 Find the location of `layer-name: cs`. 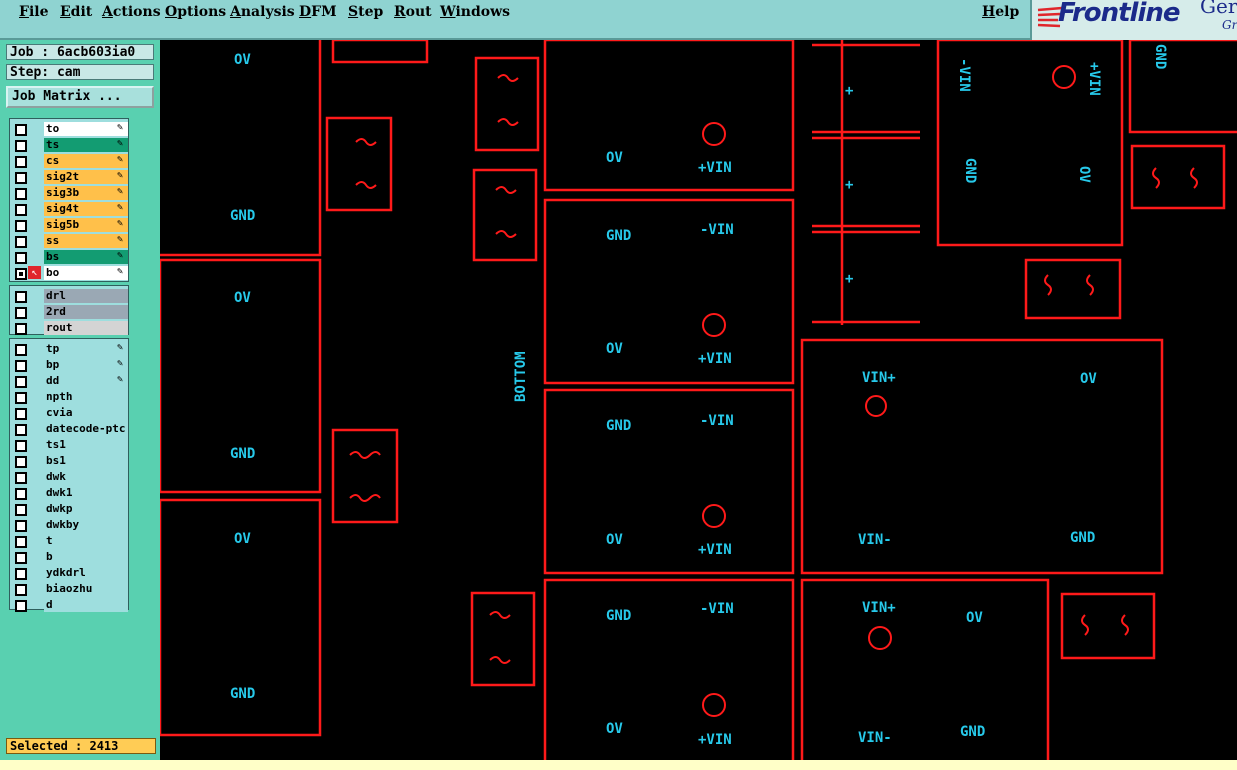

layer-name: cs is located at coordinates (86, 161).